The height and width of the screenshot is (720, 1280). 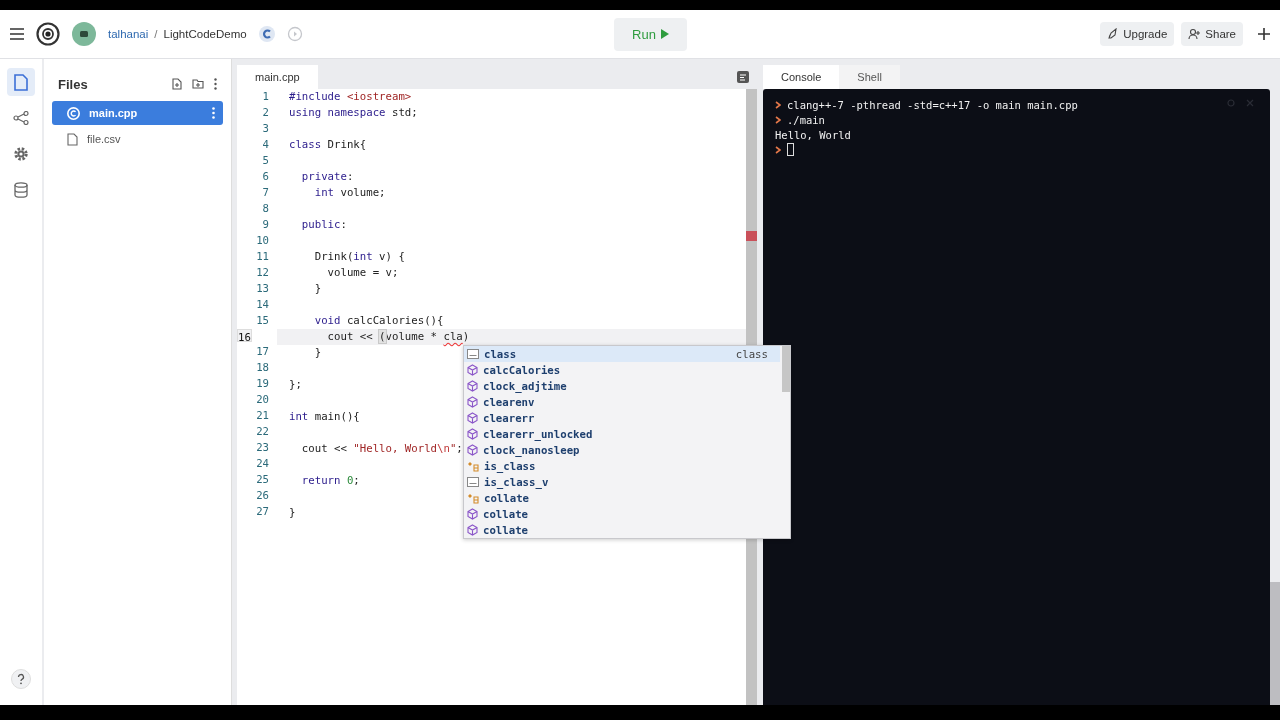 What do you see at coordinates (262, 511) in the screenshot?
I see `line-number: 27` at bounding box center [262, 511].